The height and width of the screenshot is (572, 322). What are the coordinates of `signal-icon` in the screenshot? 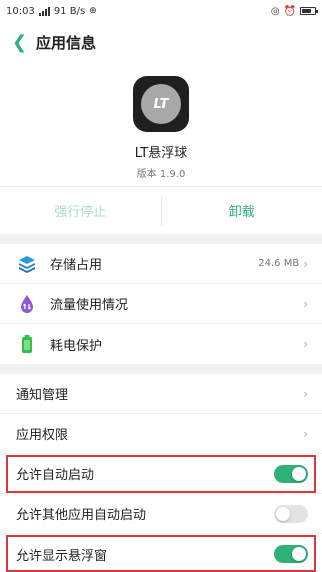 It's located at (44, 11).